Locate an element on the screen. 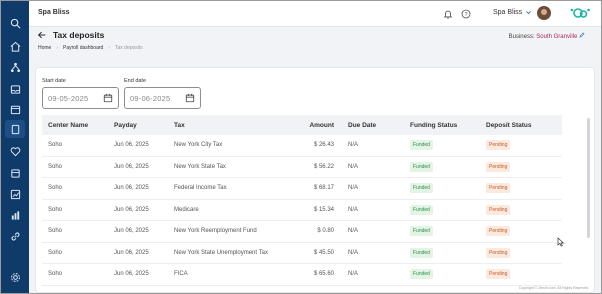 This screenshot has height=294, width=602. column-header-funding-status: Funding Status is located at coordinates (448, 125).